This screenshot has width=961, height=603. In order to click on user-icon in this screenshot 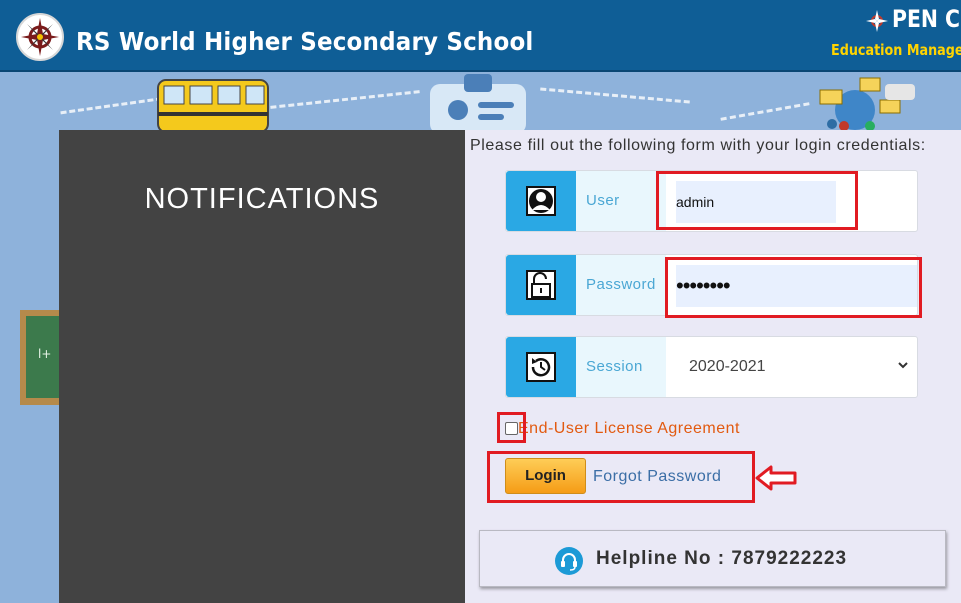, I will do `click(541, 201)`.